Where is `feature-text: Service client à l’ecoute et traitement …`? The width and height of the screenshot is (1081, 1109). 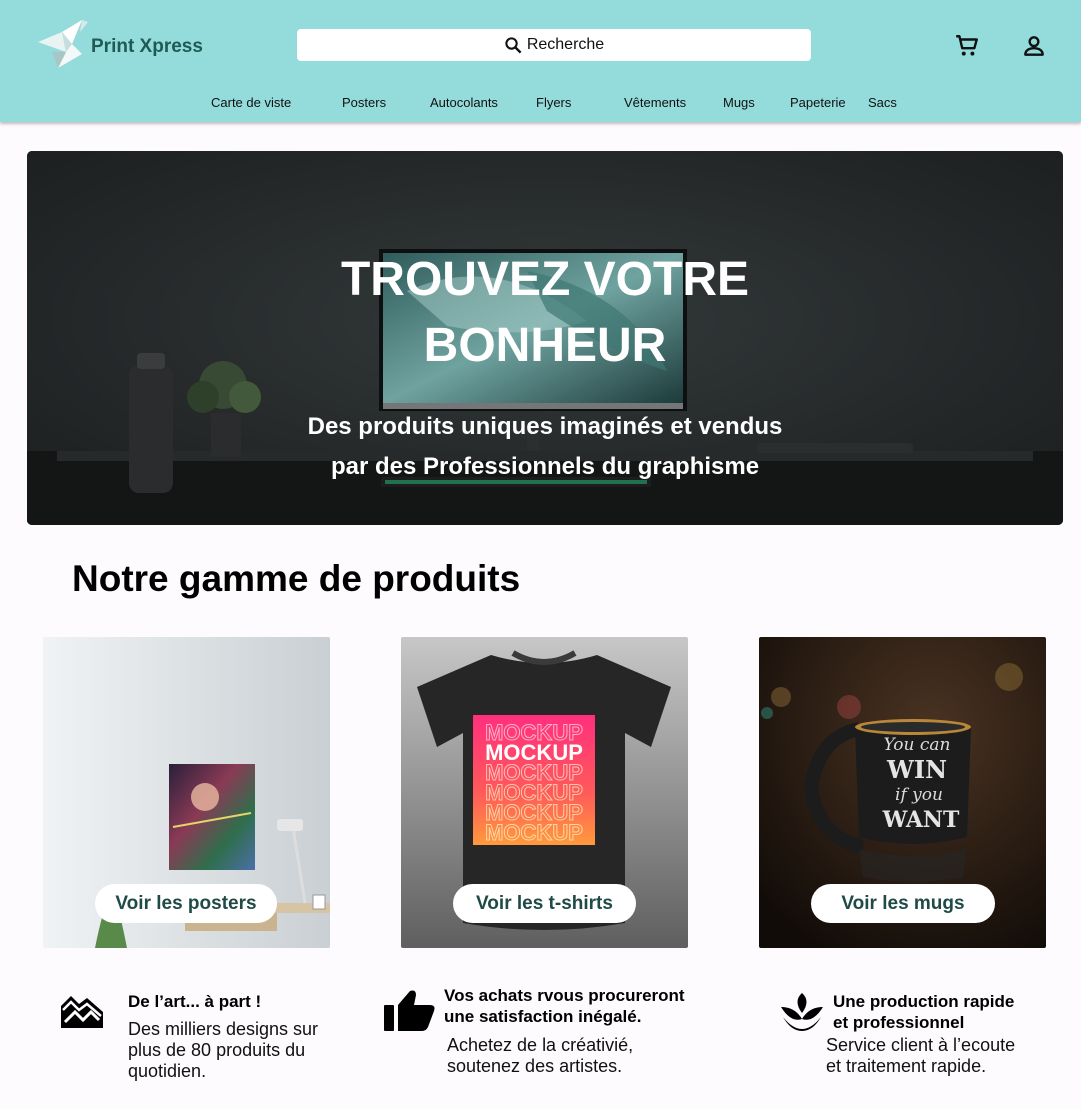 feature-text: Service client à l’ecoute et traitement … is located at coordinates (948, 1056).